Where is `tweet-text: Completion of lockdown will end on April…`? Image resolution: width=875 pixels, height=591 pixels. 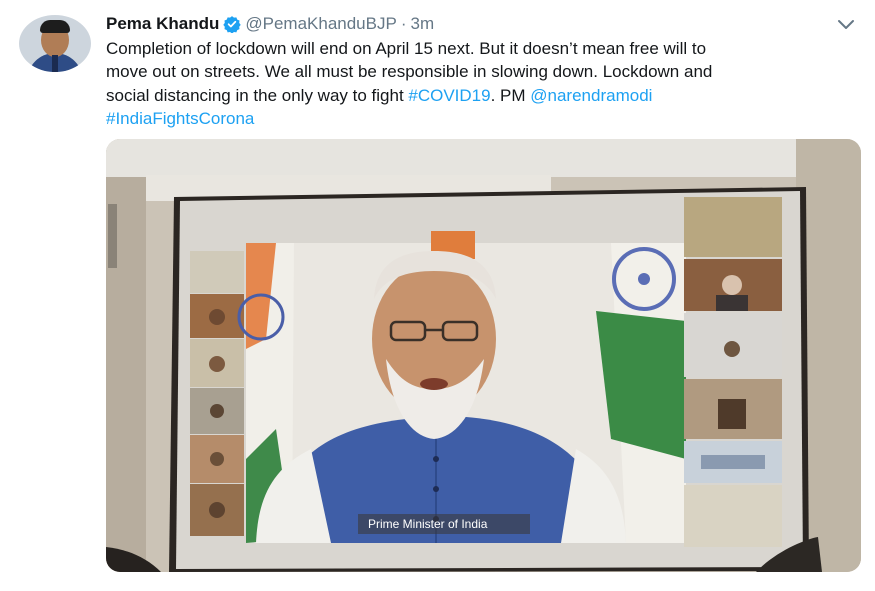
tweet-text: Completion of lockdown will end on April… is located at coordinates (486, 83).